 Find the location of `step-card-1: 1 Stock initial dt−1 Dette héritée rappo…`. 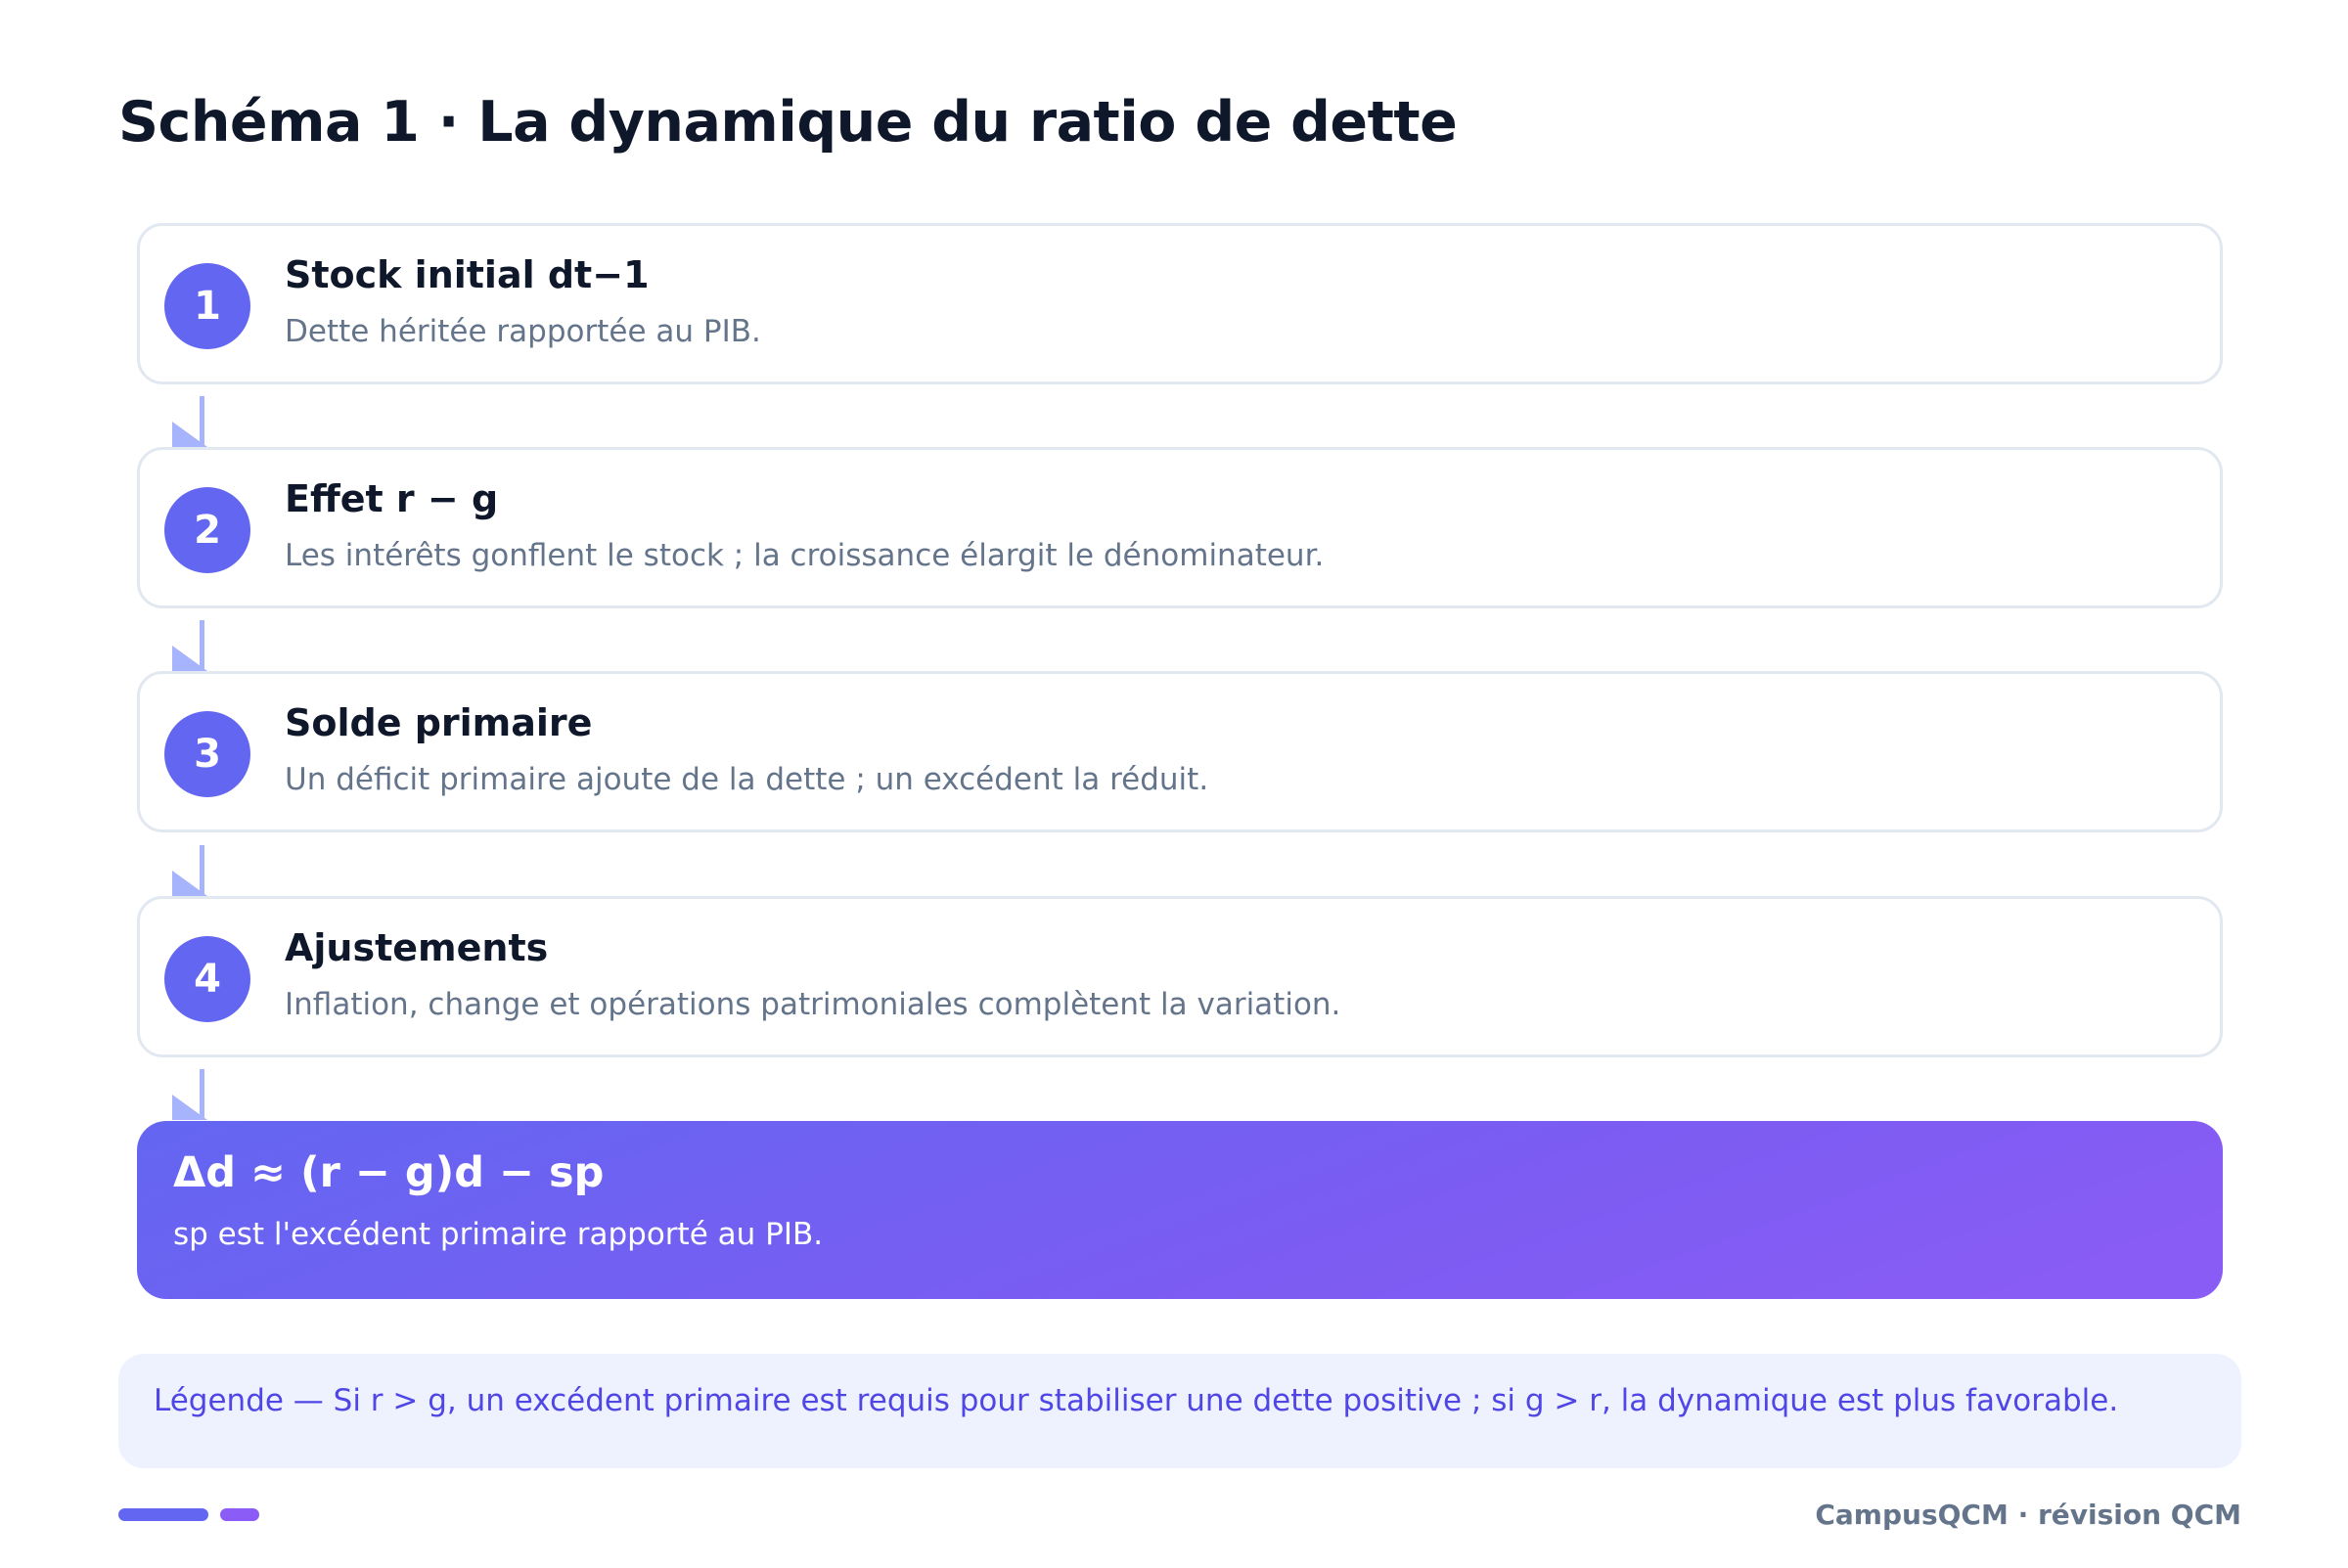

step-card-1: 1 Stock initial dt−1 Dette héritée rappo… is located at coordinates (1180, 303).